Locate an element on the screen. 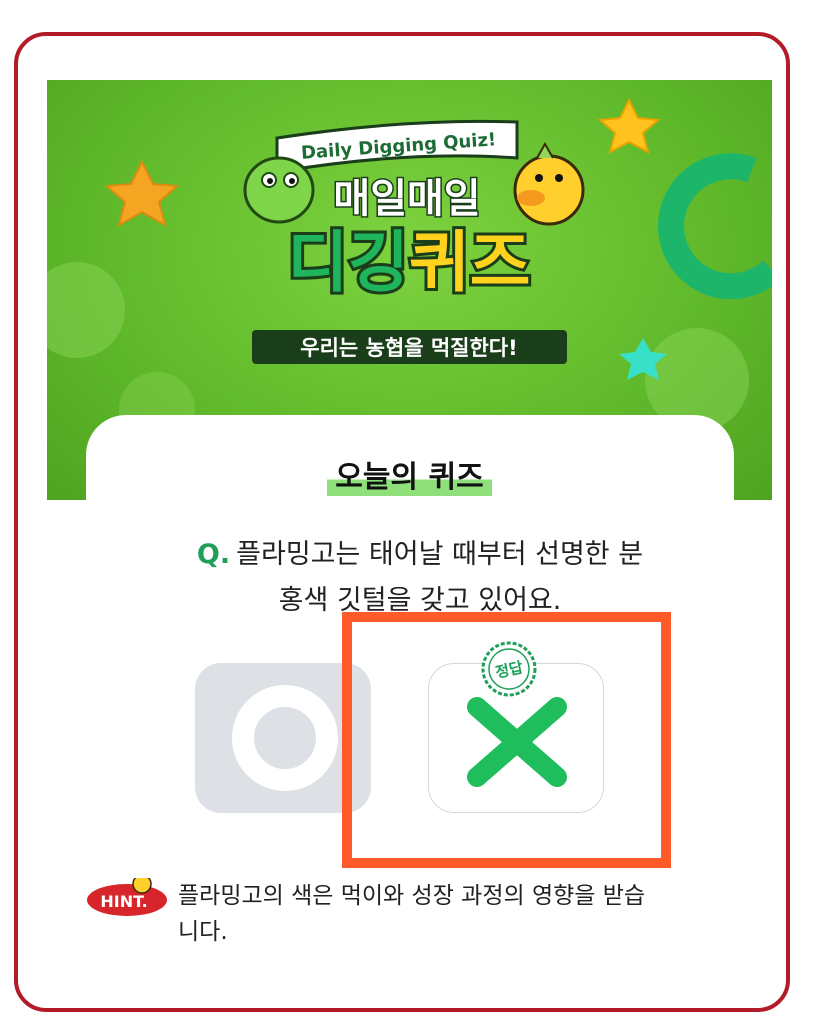 This screenshot has height=1024, width=819. question-prefix: Q. is located at coordinates (213, 554).